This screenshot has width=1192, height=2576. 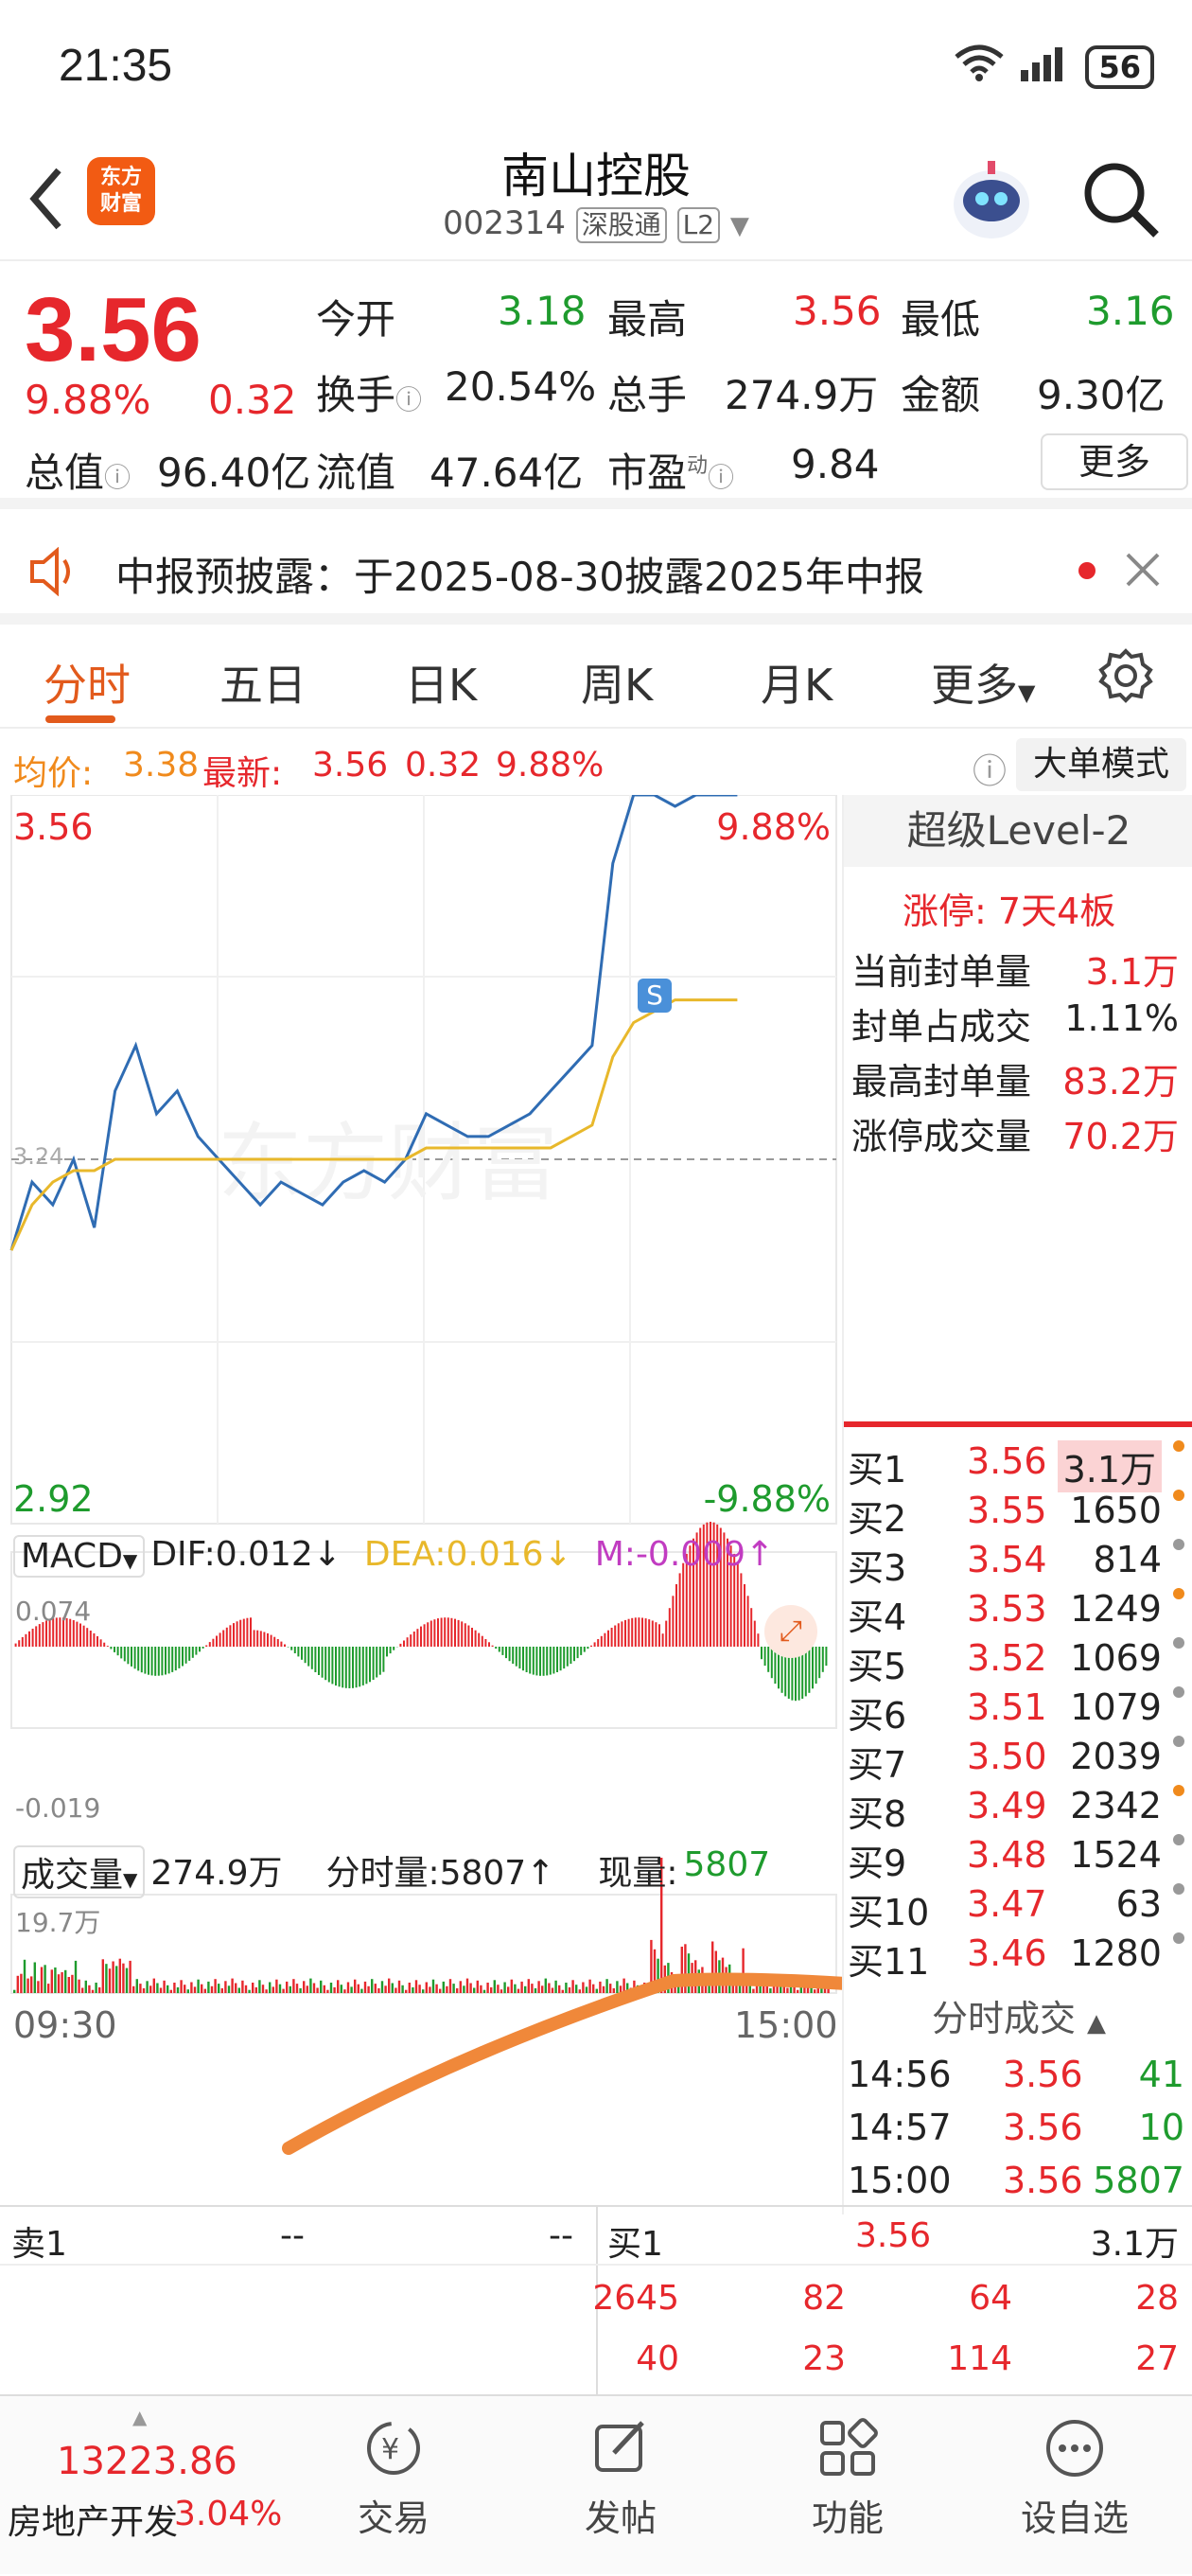 What do you see at coordinates (655, 996) in the screenshot?
I see `sell-marker-icon: S` at bounding box center [655, 996].